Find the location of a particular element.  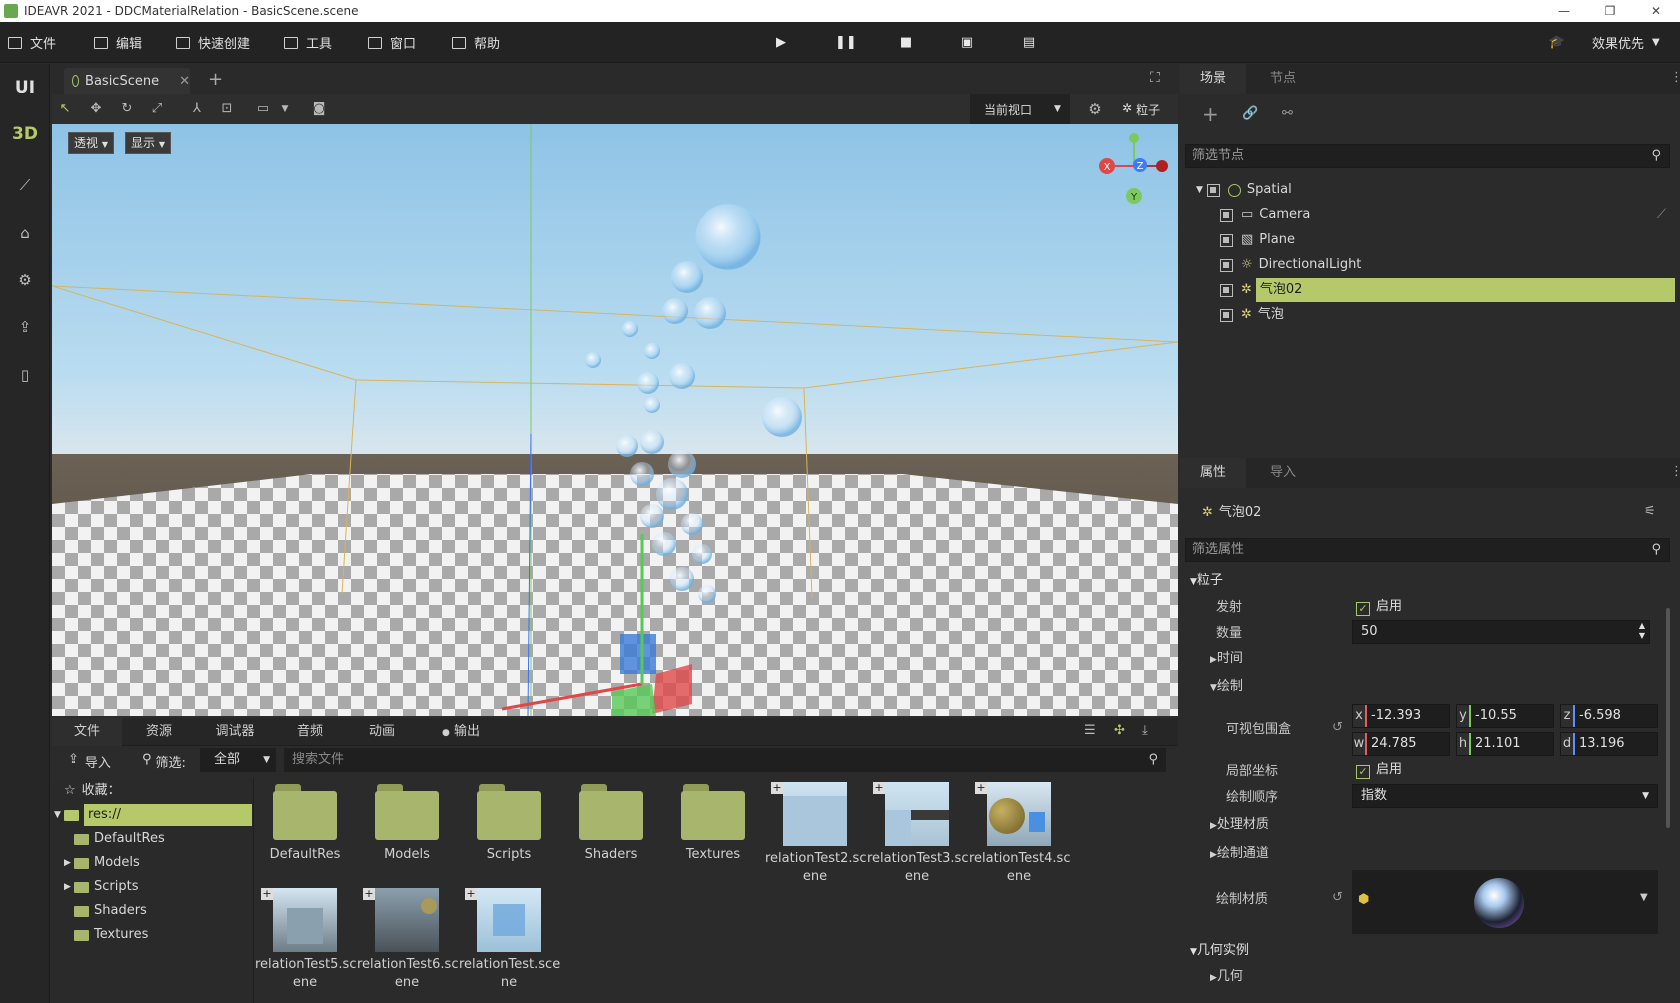

aabb-y-input: y -10.55 is located at coordinates (1505, 716).